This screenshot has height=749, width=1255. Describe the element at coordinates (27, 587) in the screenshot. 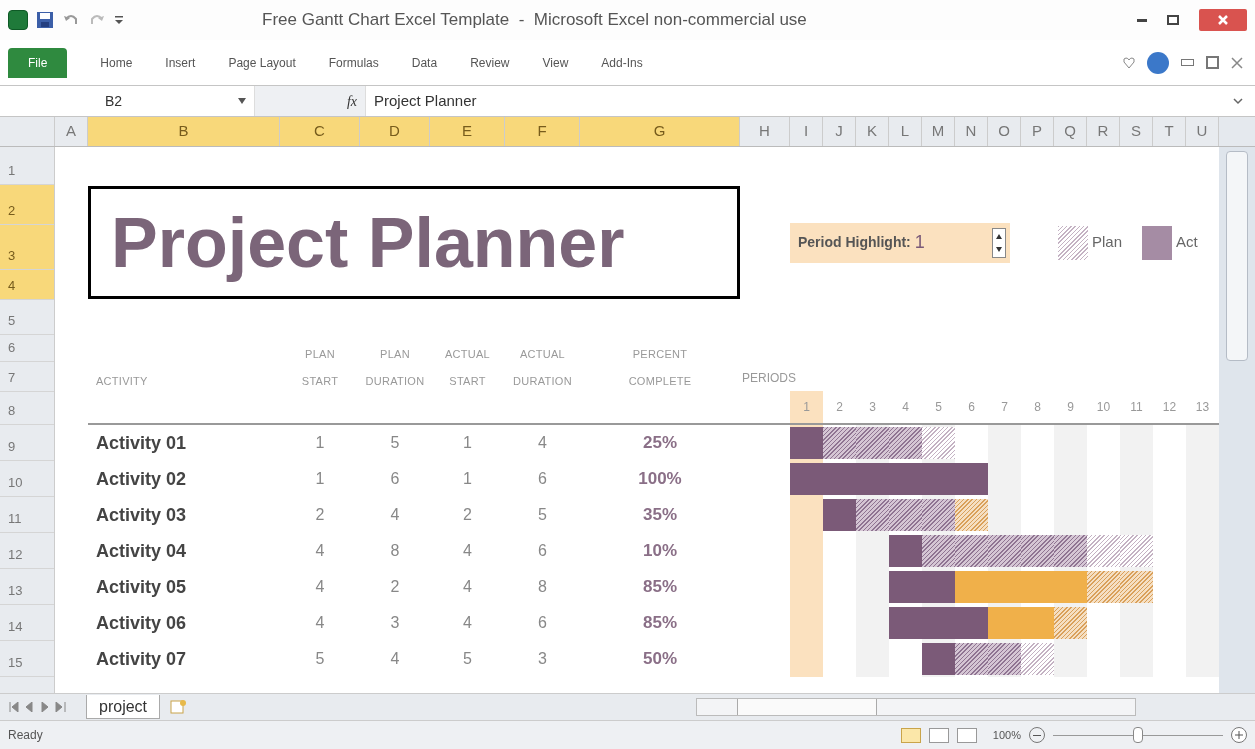

I see `row-number: 13` at that location.